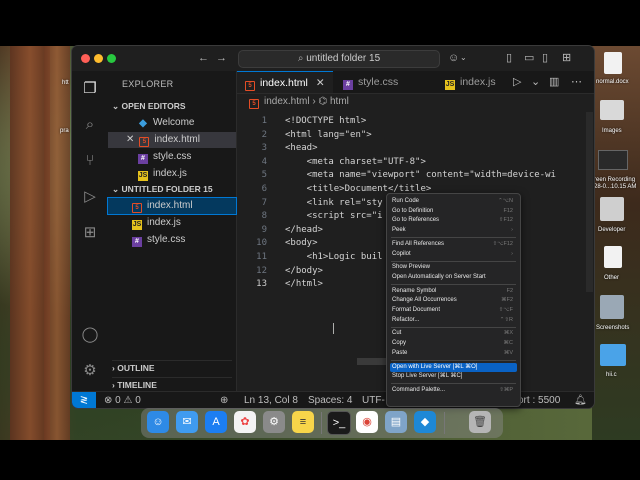 The image size is (640, 480). What do you see at coordinates (580, 400) in the screenshot?
I see `notifications-bell-icon: 🔔︎` at bounding box center [580, 400].